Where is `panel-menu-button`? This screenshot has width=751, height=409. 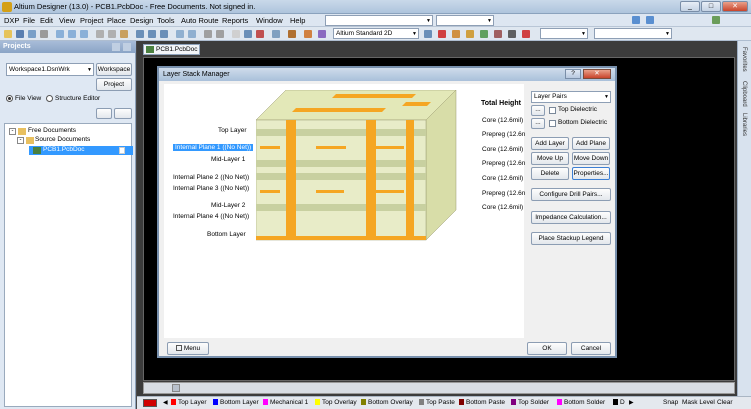
panel-menu-button is located at coordinates (123, 113).